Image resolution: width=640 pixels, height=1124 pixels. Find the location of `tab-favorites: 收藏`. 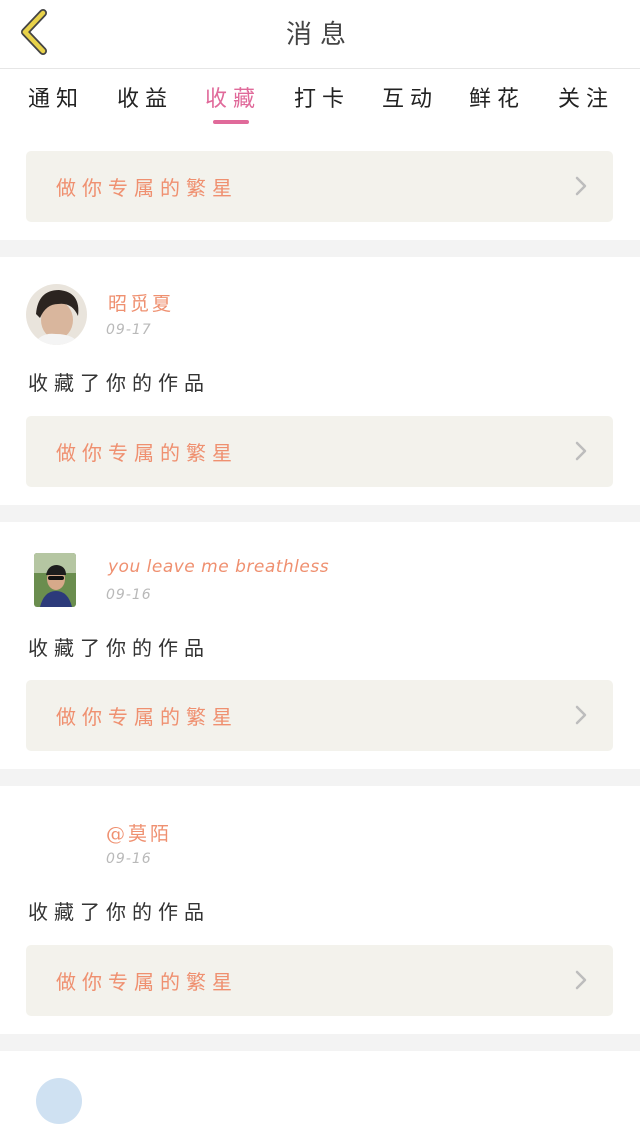

tab-favorites: 收藏 is located at coordinates (233, 97).